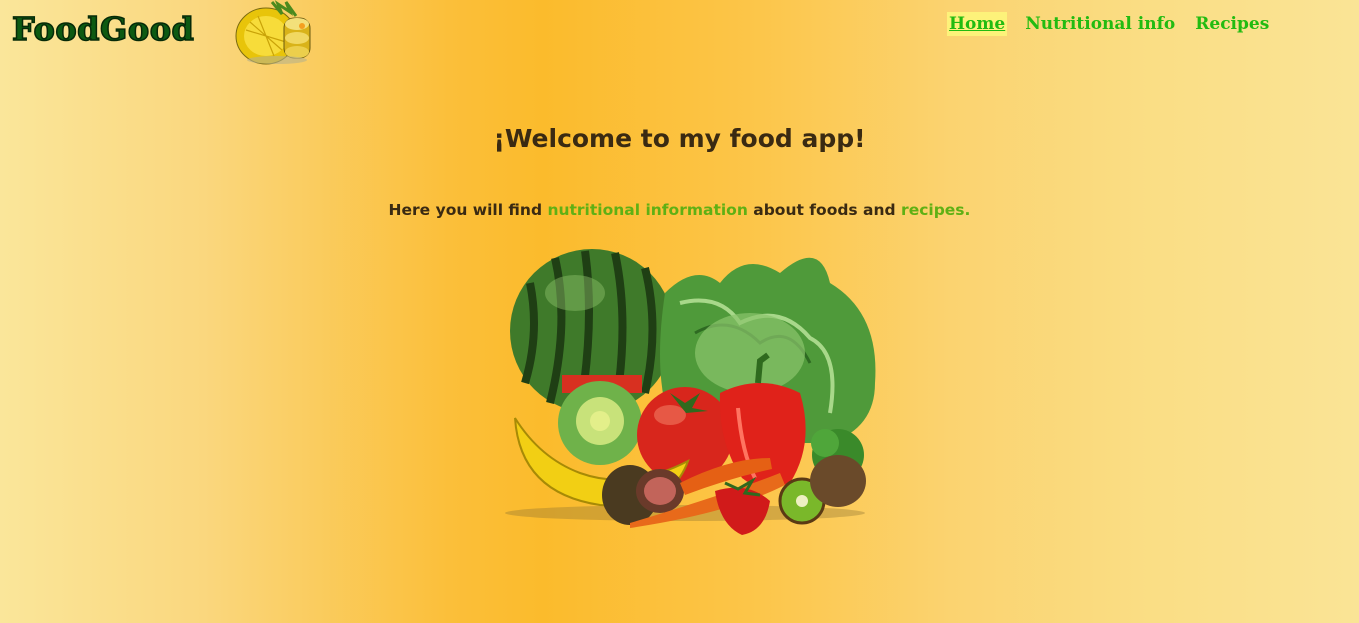  I want to click on intro-middle: about foods and, so click(824, 210).